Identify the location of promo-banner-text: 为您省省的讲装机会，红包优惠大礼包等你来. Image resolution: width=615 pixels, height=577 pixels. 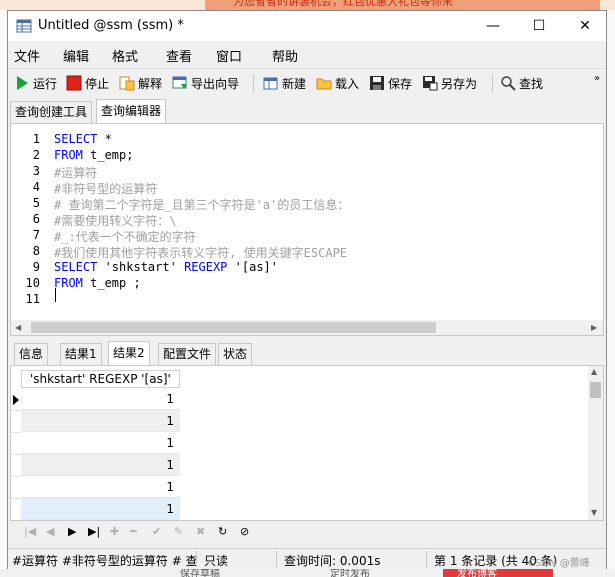
(343, 4).